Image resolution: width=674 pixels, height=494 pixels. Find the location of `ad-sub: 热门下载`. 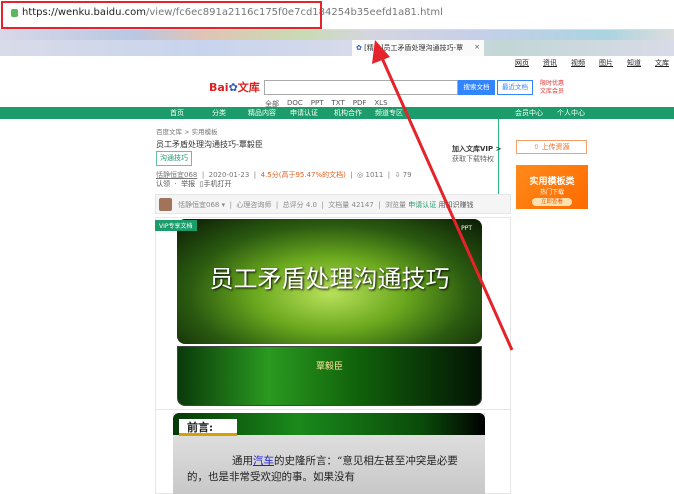

ad-sub: 热门下载 is located at coordinates (551, 192).